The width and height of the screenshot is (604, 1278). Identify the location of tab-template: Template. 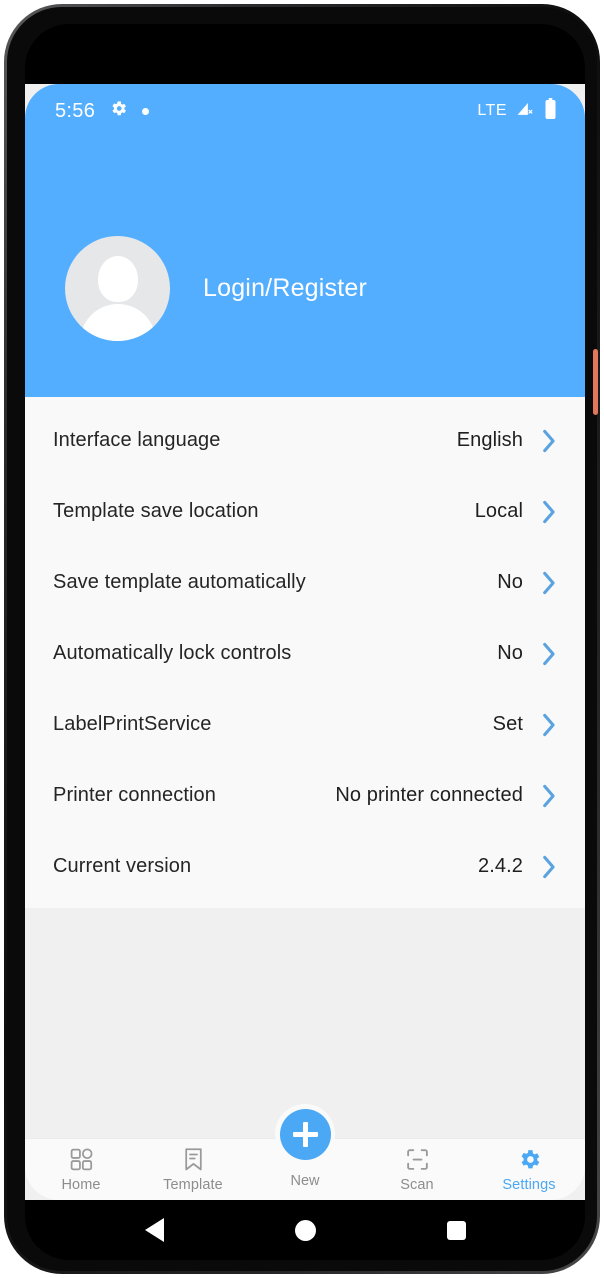
(193, 1169).